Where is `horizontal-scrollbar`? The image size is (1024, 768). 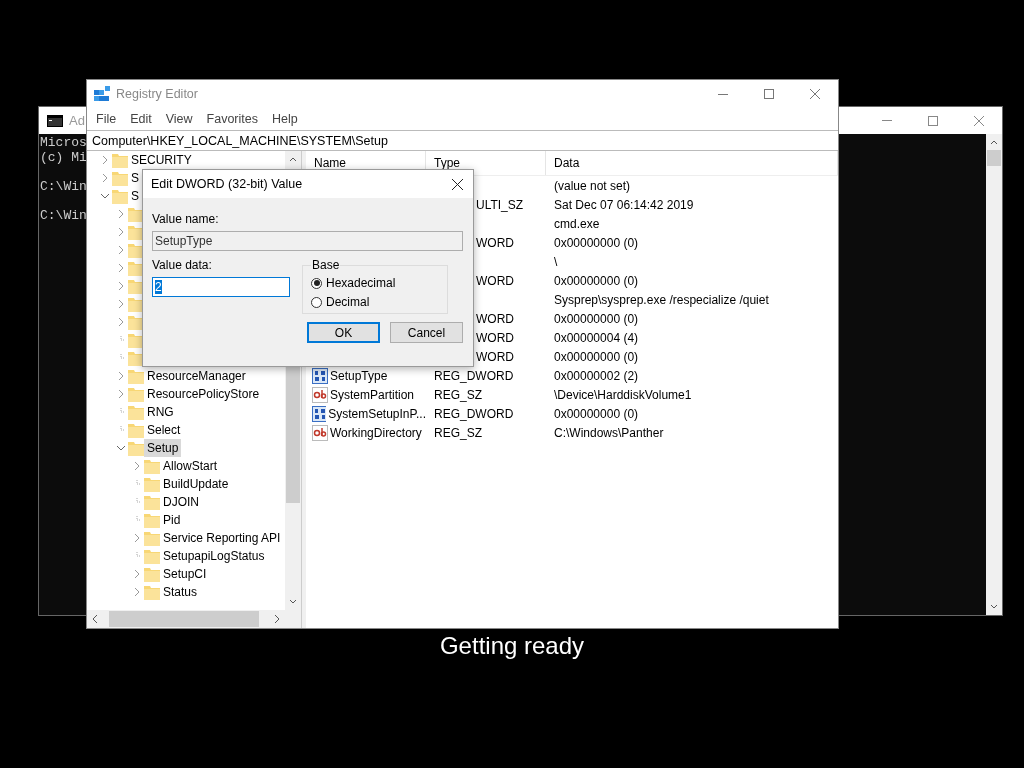
horizontal-scrollbar is located at coordinates (186, 619).